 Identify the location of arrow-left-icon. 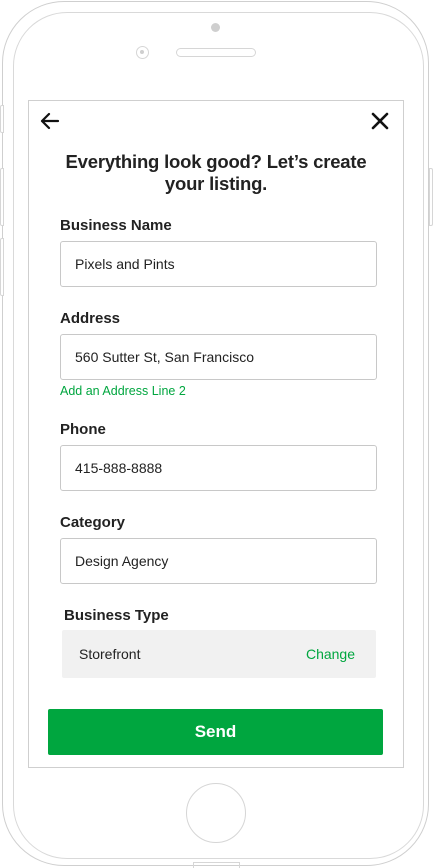
(50, 121).